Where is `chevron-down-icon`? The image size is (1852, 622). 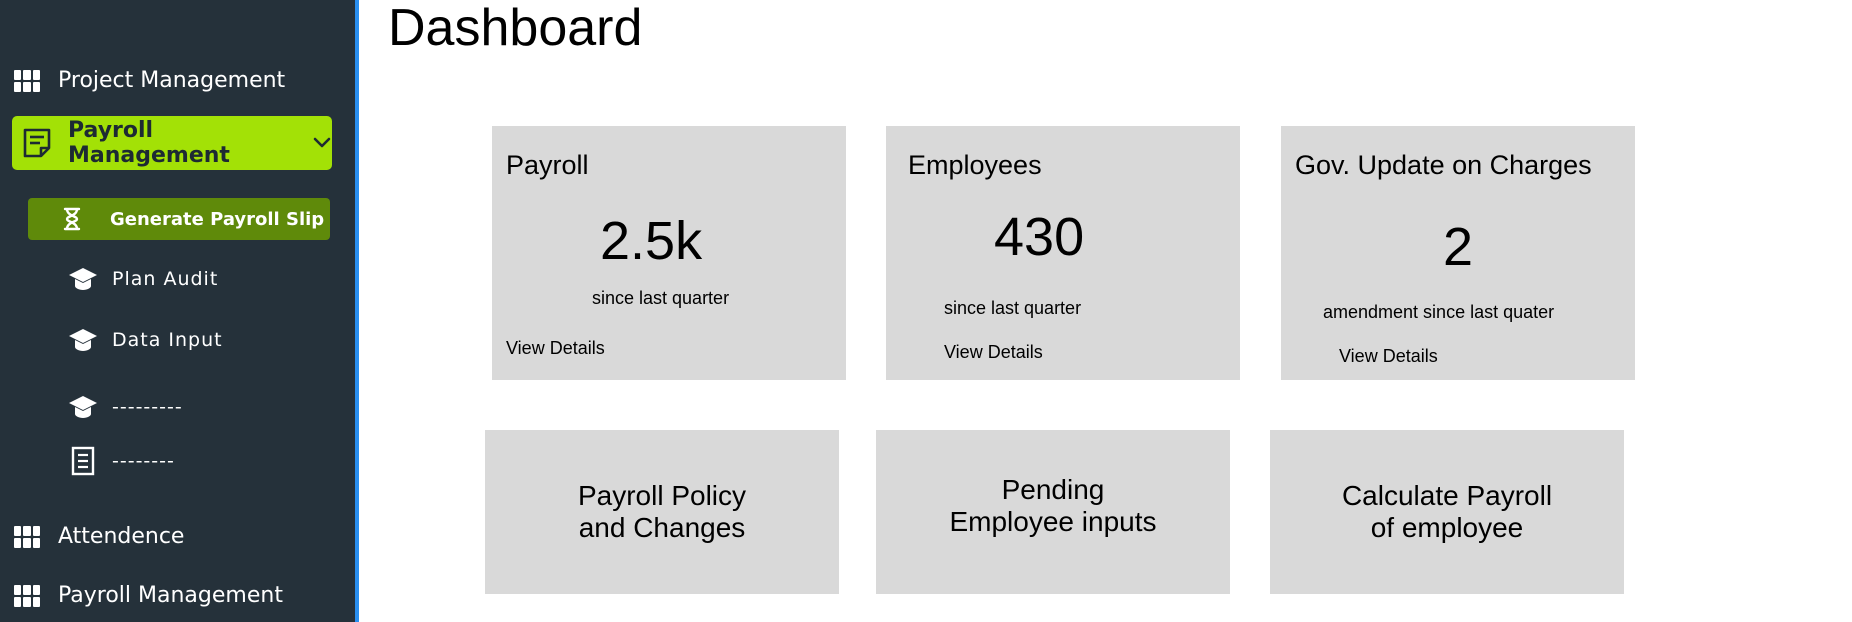 chevron-down-icon is located at coordinates (322, 143).